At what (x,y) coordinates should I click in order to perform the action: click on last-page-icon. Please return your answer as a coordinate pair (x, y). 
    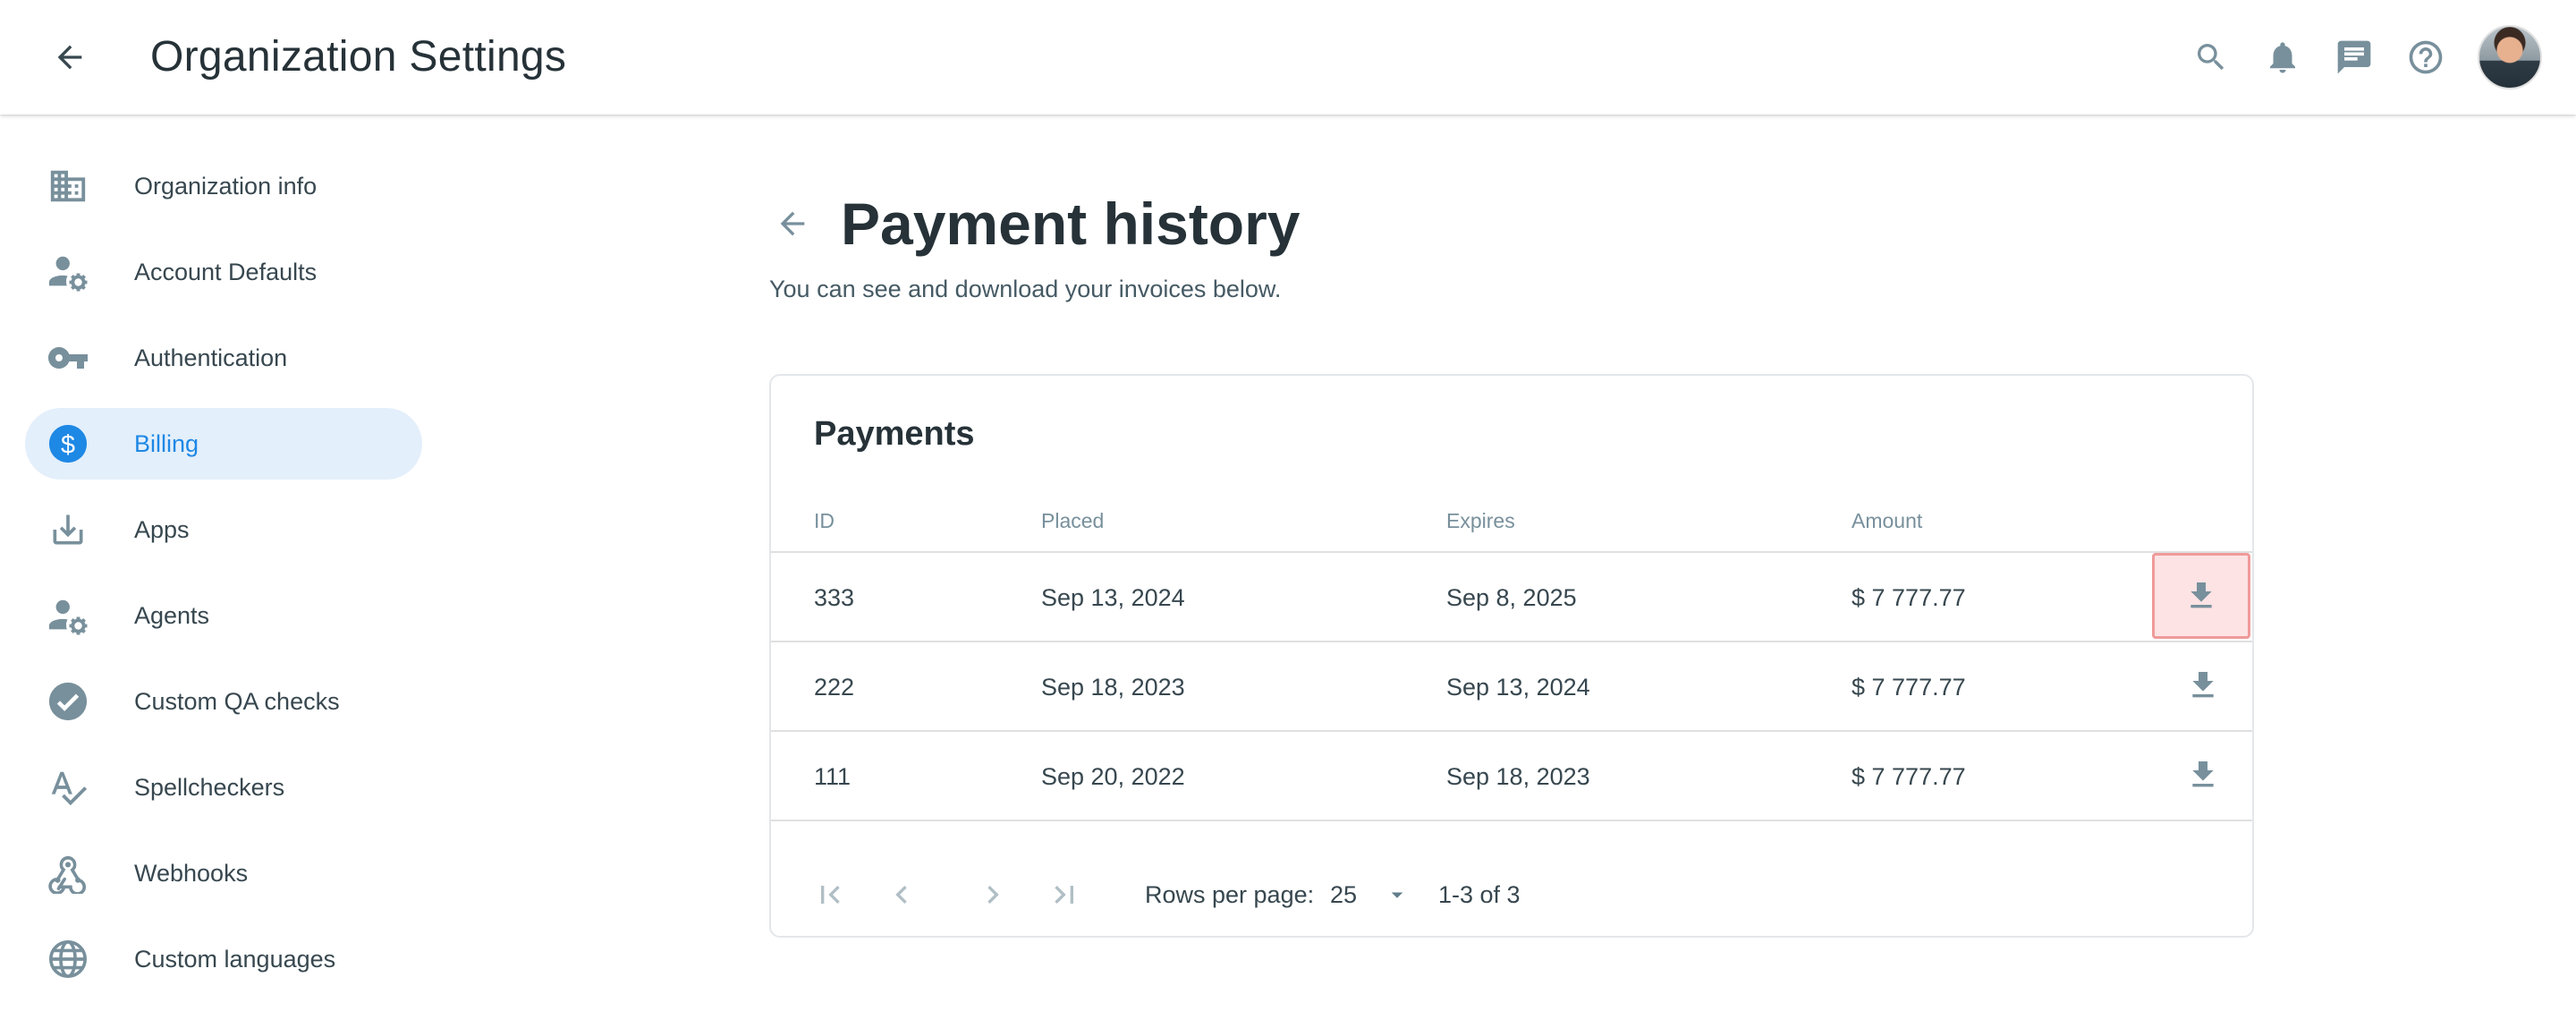
    Looking at the image, I should click on (1064, 895).